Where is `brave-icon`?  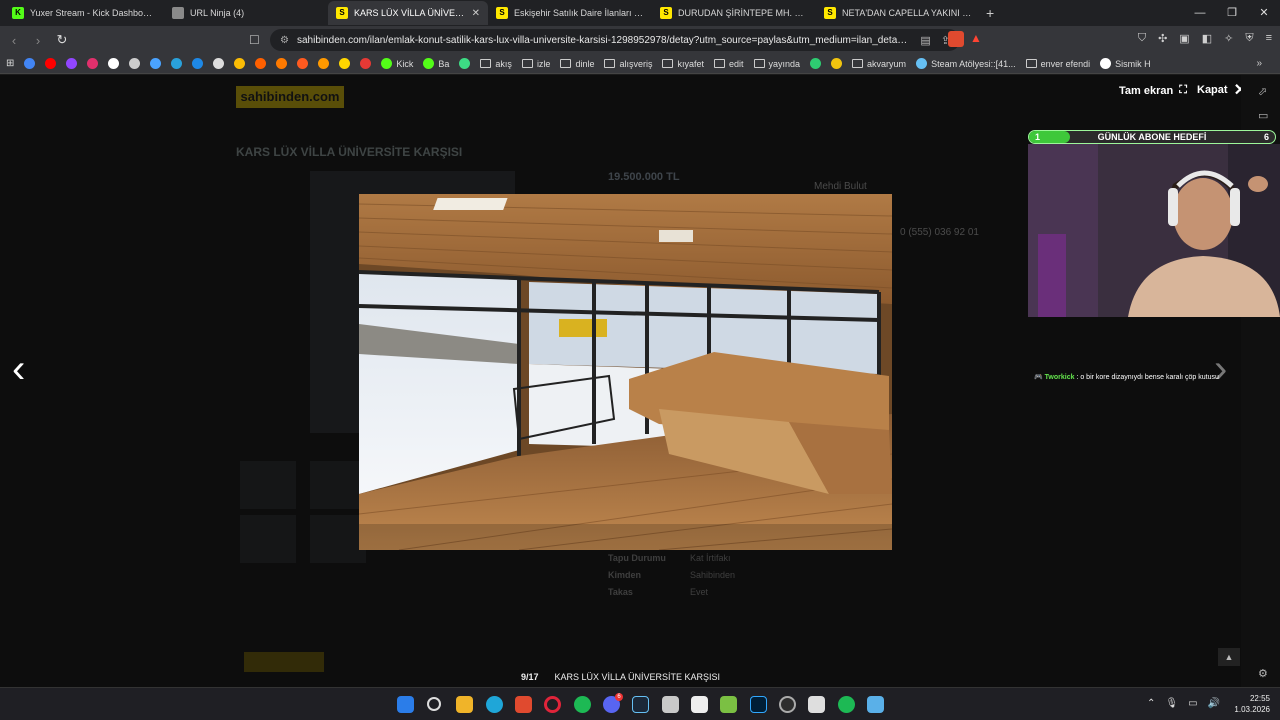 brave-icon is located at coordinates (523, 704).